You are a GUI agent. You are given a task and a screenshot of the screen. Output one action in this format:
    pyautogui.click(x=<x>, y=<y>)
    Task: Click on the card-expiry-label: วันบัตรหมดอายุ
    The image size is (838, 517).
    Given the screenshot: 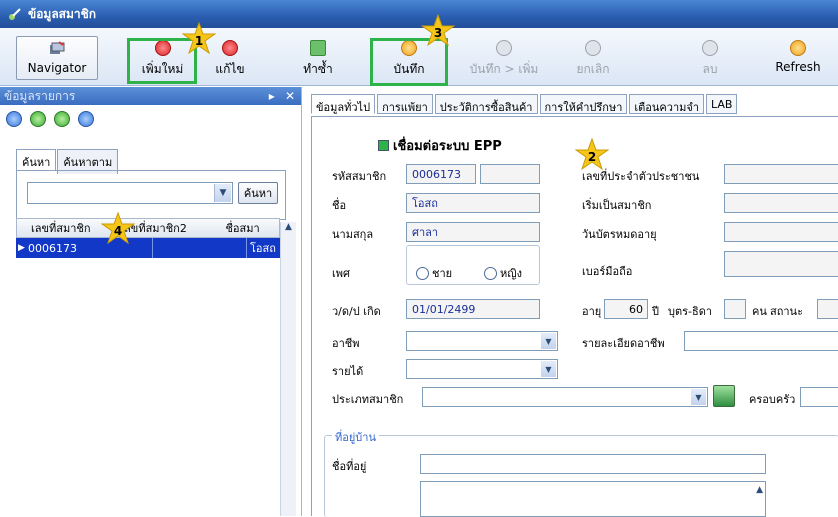 What is the action you would take?
    pyautogui.click(x=619, y=234)
    